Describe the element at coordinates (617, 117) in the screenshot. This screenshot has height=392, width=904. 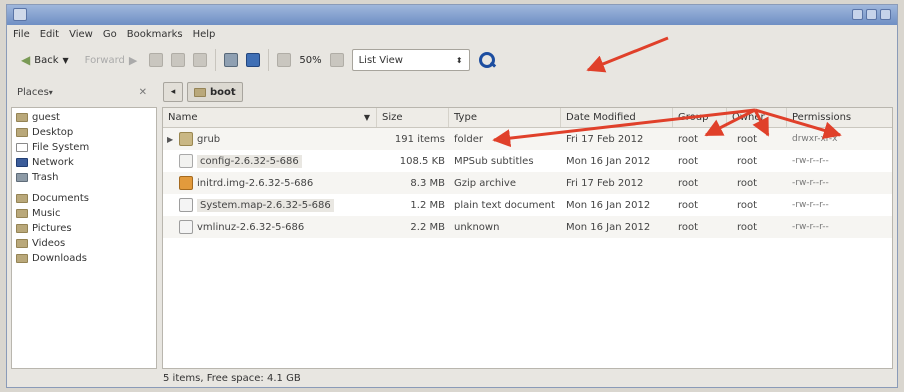
I see `column-header-date-modified: Date Modified` at that location.